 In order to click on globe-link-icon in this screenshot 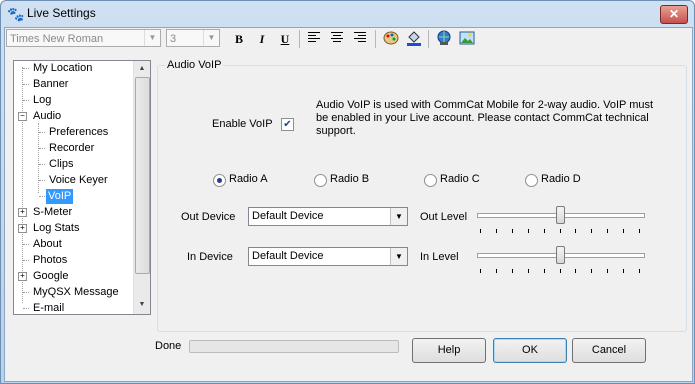, I will do `click(444, 37)`.